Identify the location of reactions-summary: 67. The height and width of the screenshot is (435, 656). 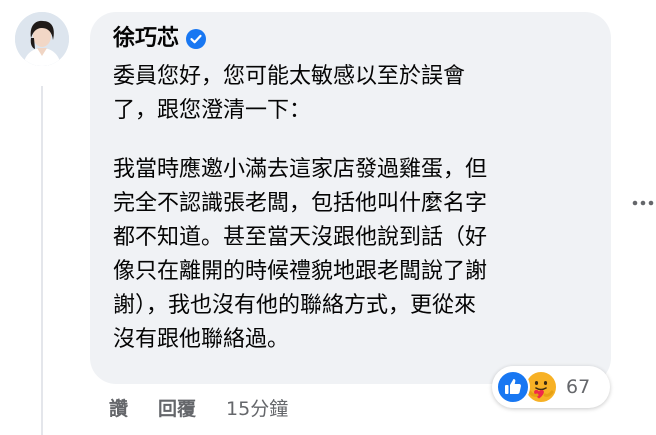
(551, 387).